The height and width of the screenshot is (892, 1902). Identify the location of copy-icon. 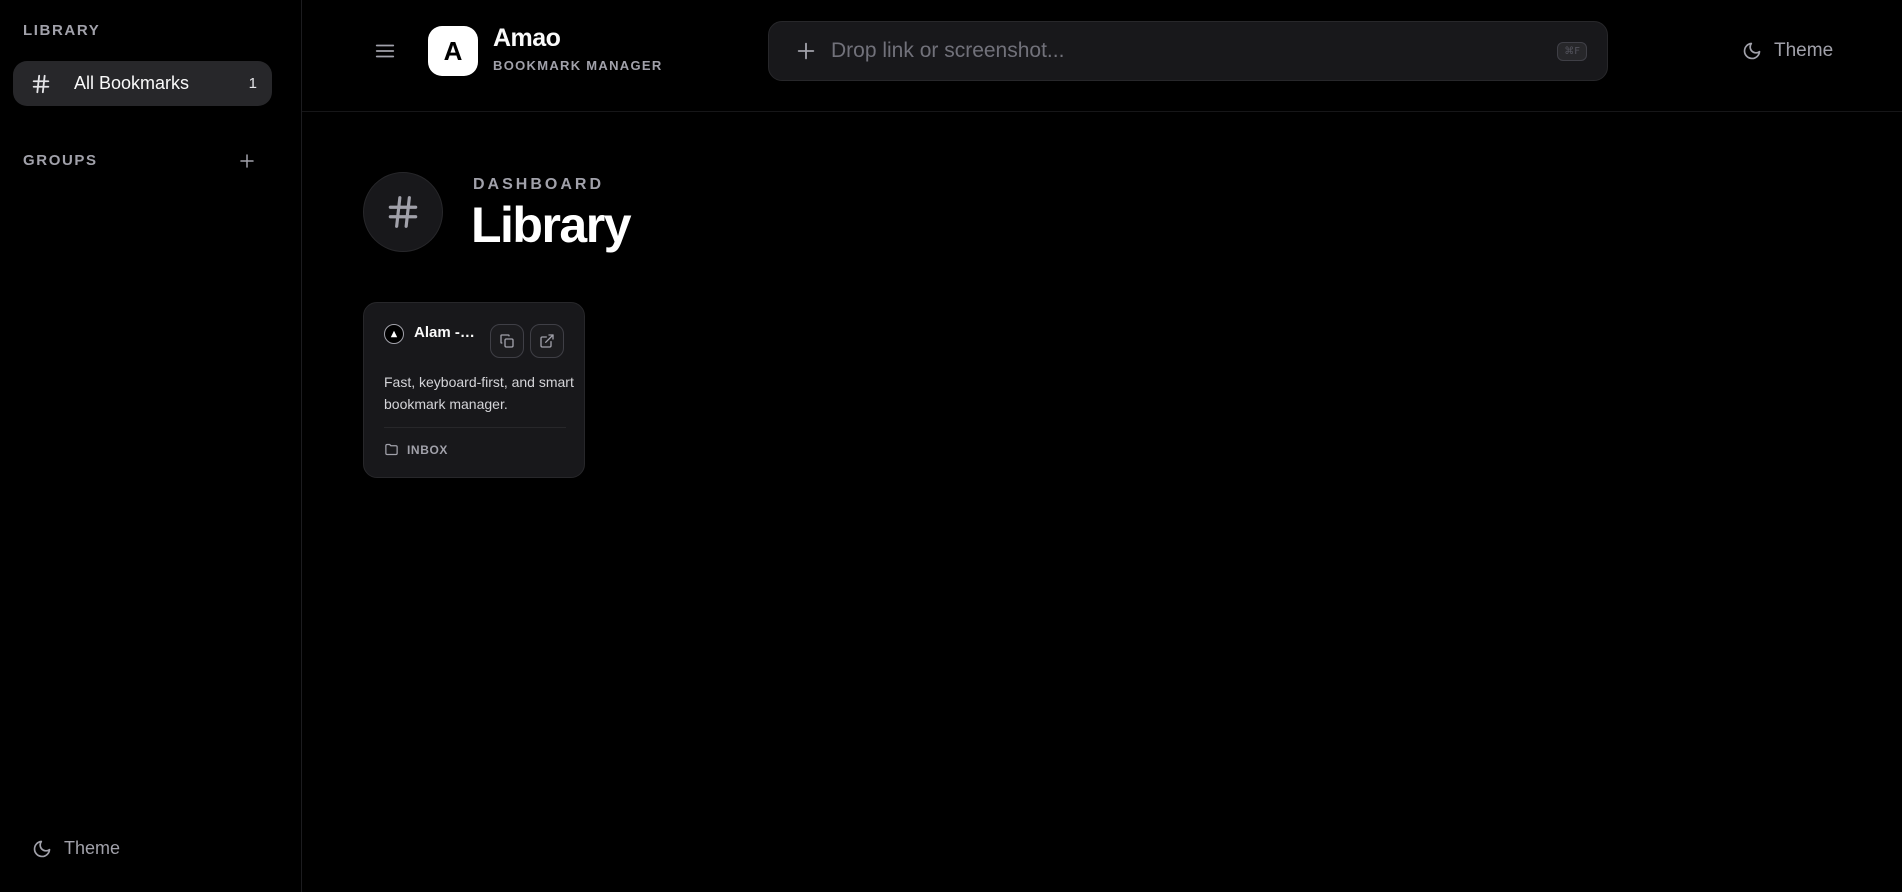
(507, 341).